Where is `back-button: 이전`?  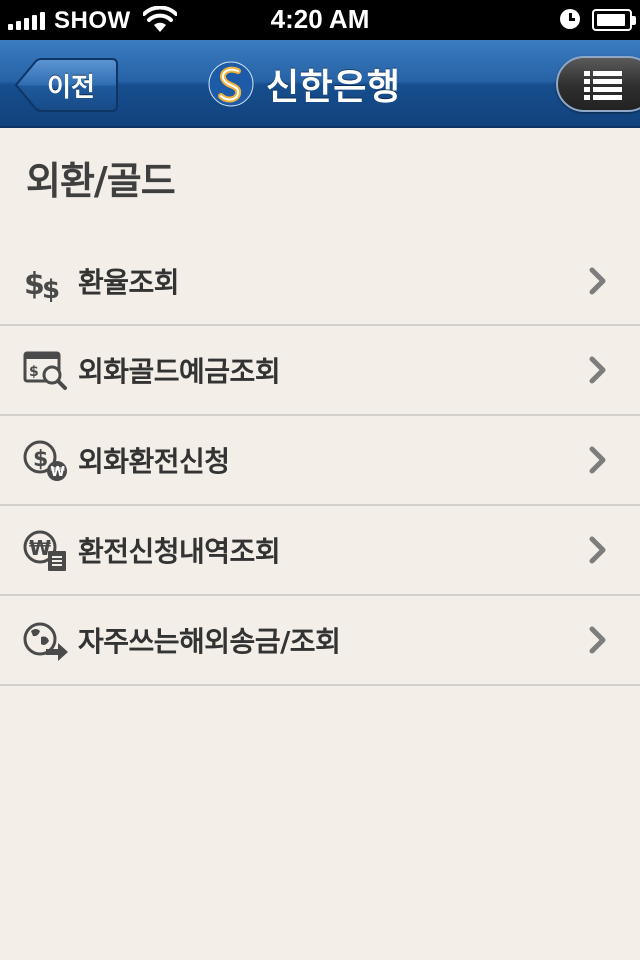
back-button: 이전 is located at coordinates (66, 85).